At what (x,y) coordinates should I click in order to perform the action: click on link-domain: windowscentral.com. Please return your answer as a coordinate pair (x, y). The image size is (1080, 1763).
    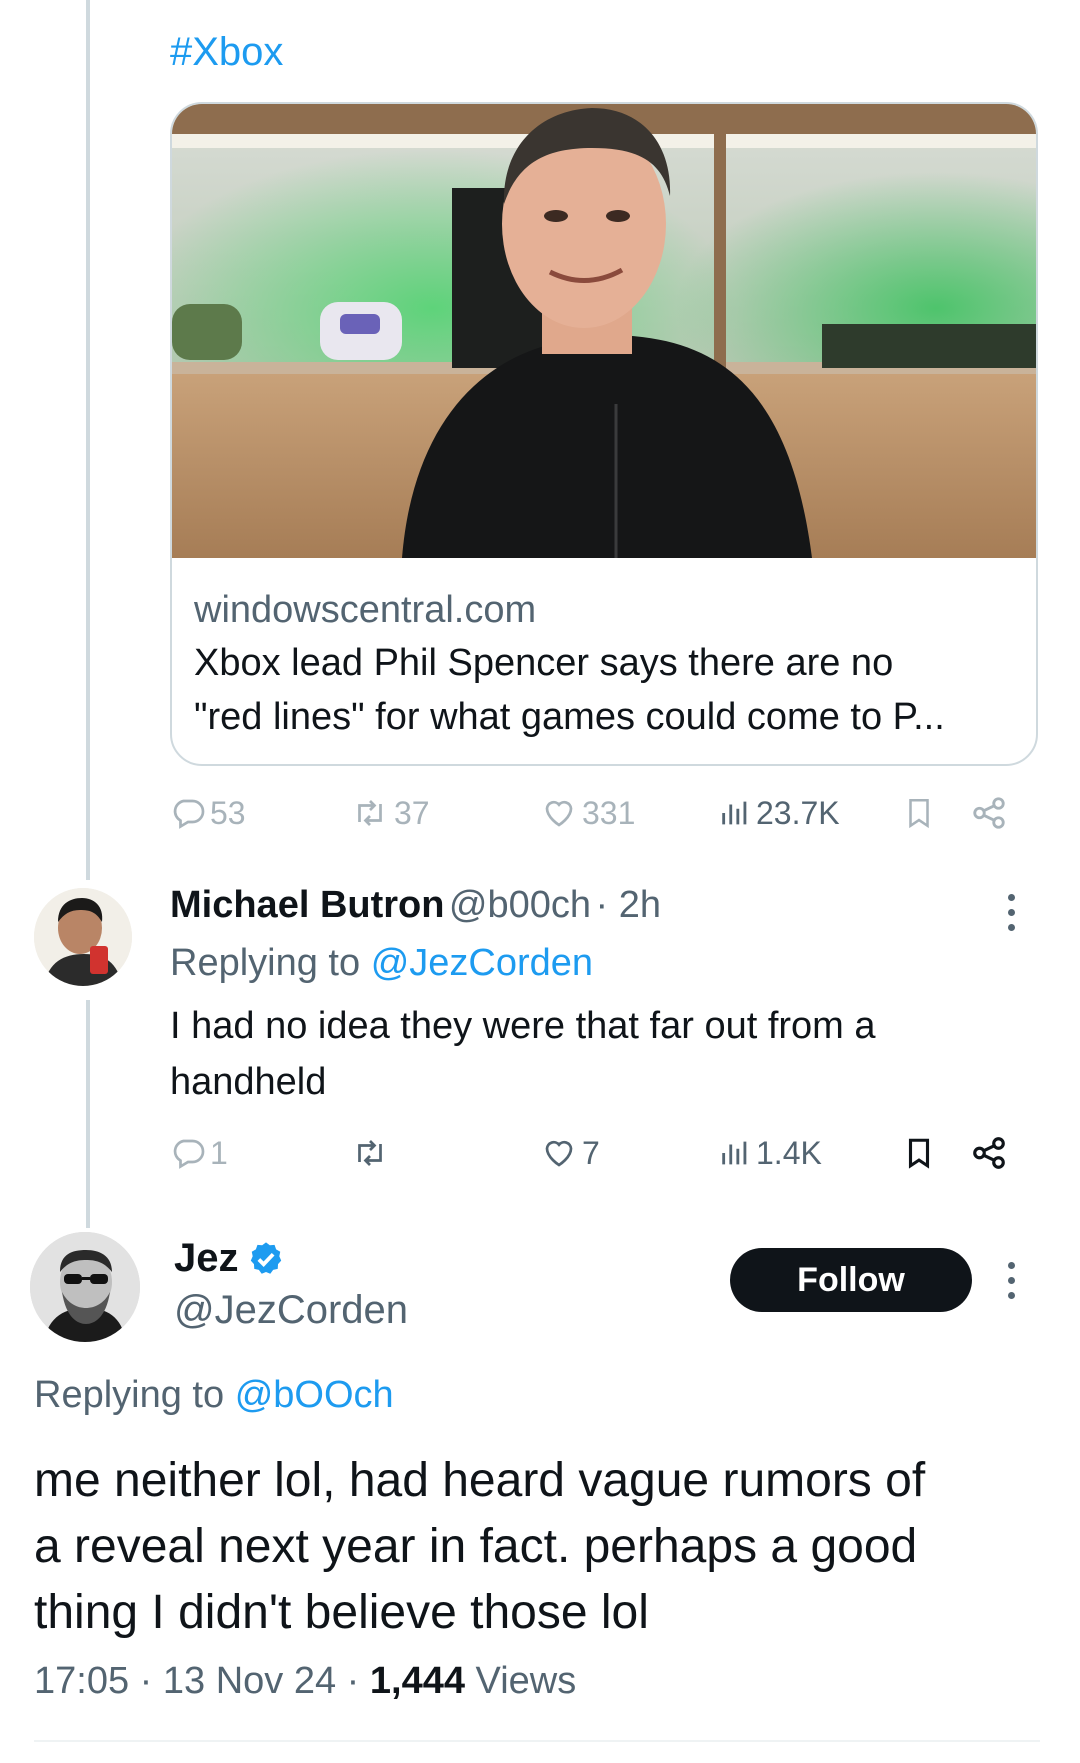
    Looking at the image, I should click on (365, 610).